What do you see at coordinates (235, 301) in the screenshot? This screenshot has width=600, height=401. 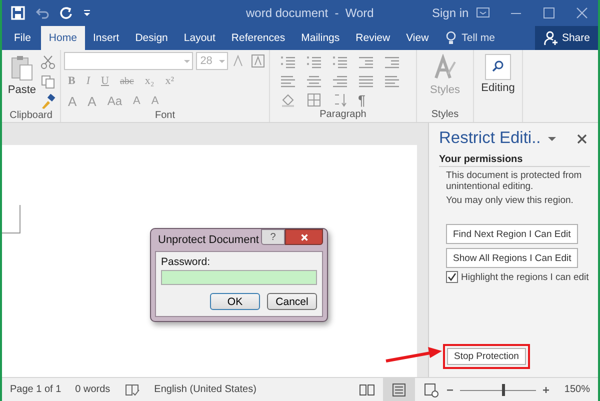 I see `ok-button: OK` at bounding box center [235, 301].